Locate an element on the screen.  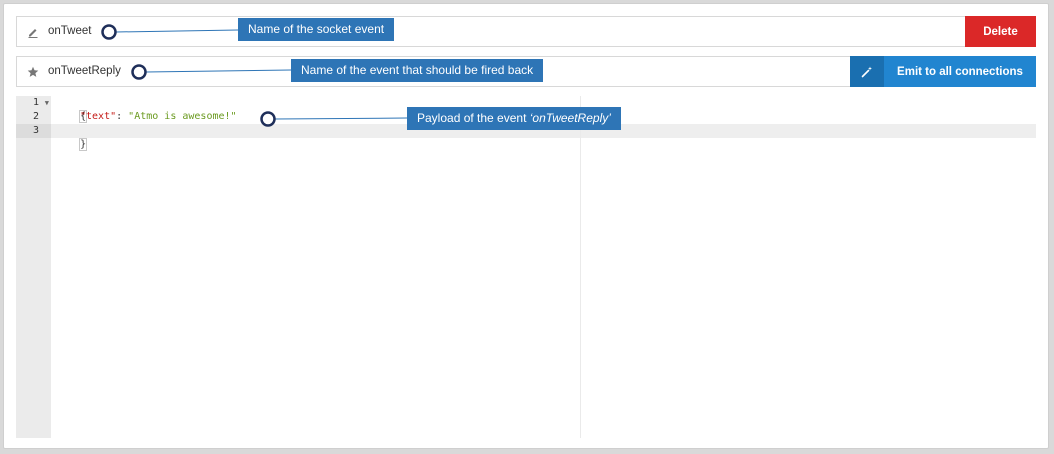
annotation-payload: Payload of the event ‘onTweetReply’ is located at coordinates (514, 118).